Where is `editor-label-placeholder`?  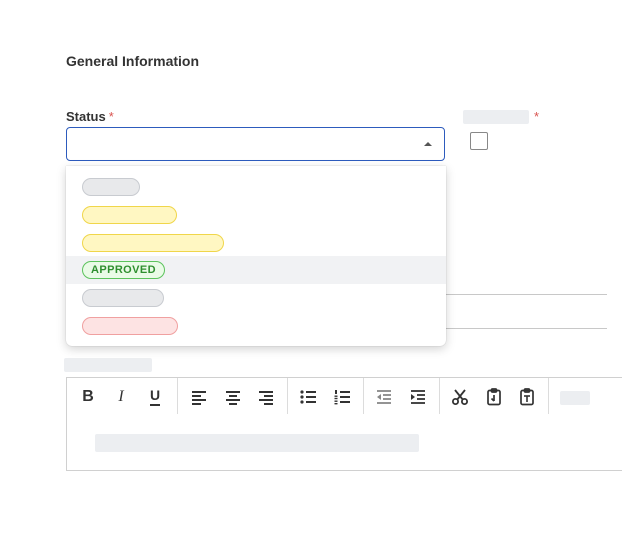
editor-label-placeholder is located at coordinates (108, 365).